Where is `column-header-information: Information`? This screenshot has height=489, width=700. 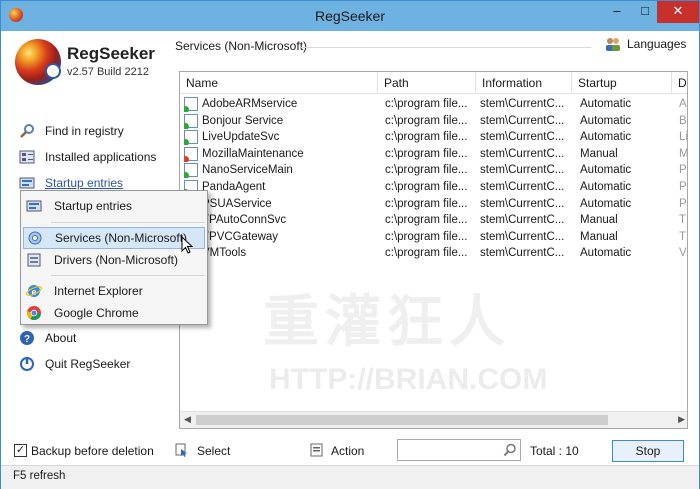 column-header-information: Information is located at coordinates (524, 83).